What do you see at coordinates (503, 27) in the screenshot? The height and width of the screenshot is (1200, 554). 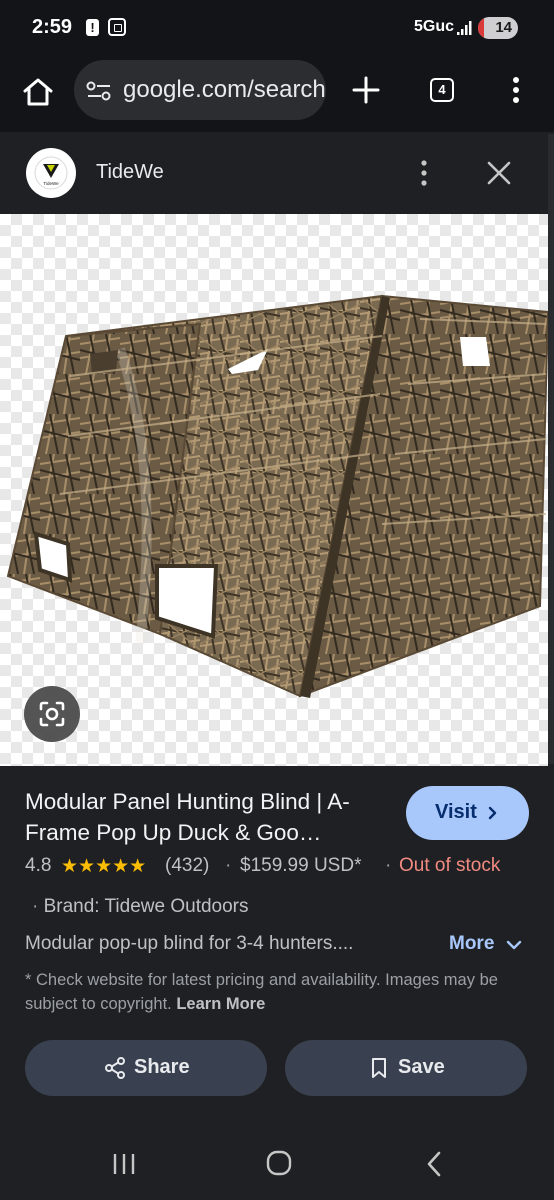 I see `battery-level: 14` at bounding box center [503, 27].